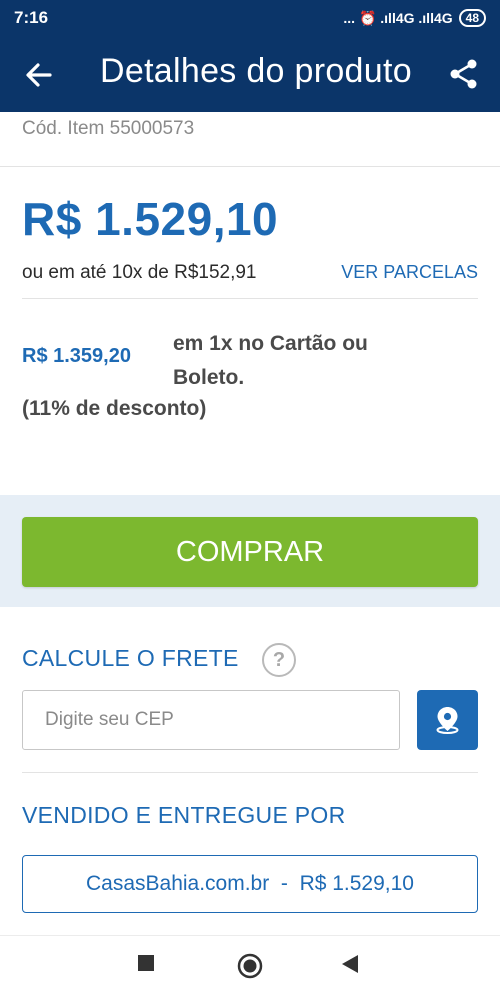 Image resolution: width=500 pixels, height=1000 pixels. I want to click on buy-section: COMPRAR, so click(250, 551).